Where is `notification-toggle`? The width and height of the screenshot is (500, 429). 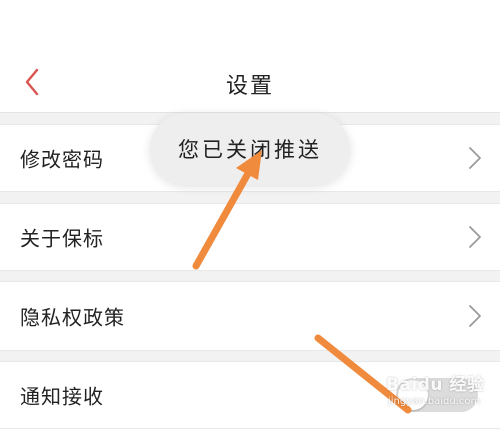
notification-toggle is located at coordinates (437, 395).